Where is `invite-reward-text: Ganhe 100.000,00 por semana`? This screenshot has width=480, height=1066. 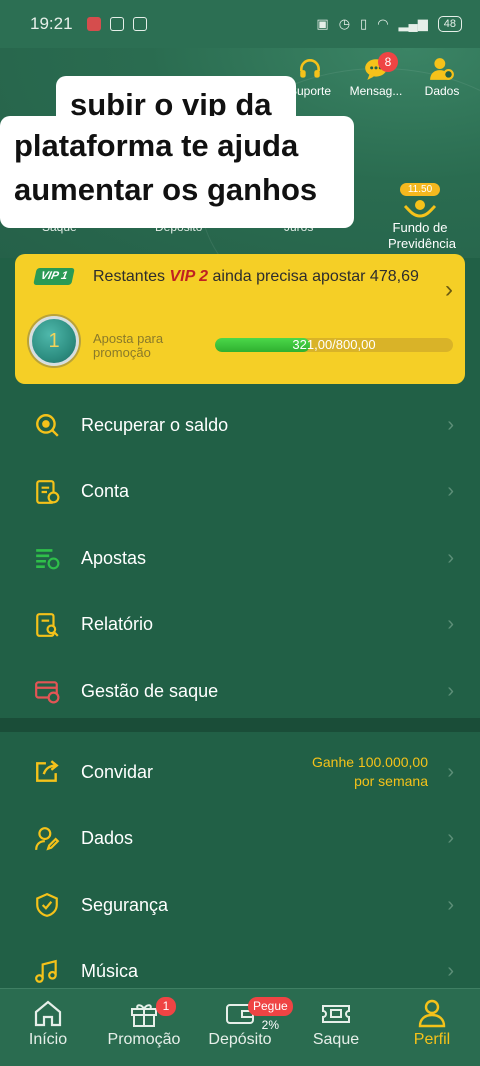 invite-reward-text: Ganhe 100.000,00 por semana is located at coordinates (370, 772).